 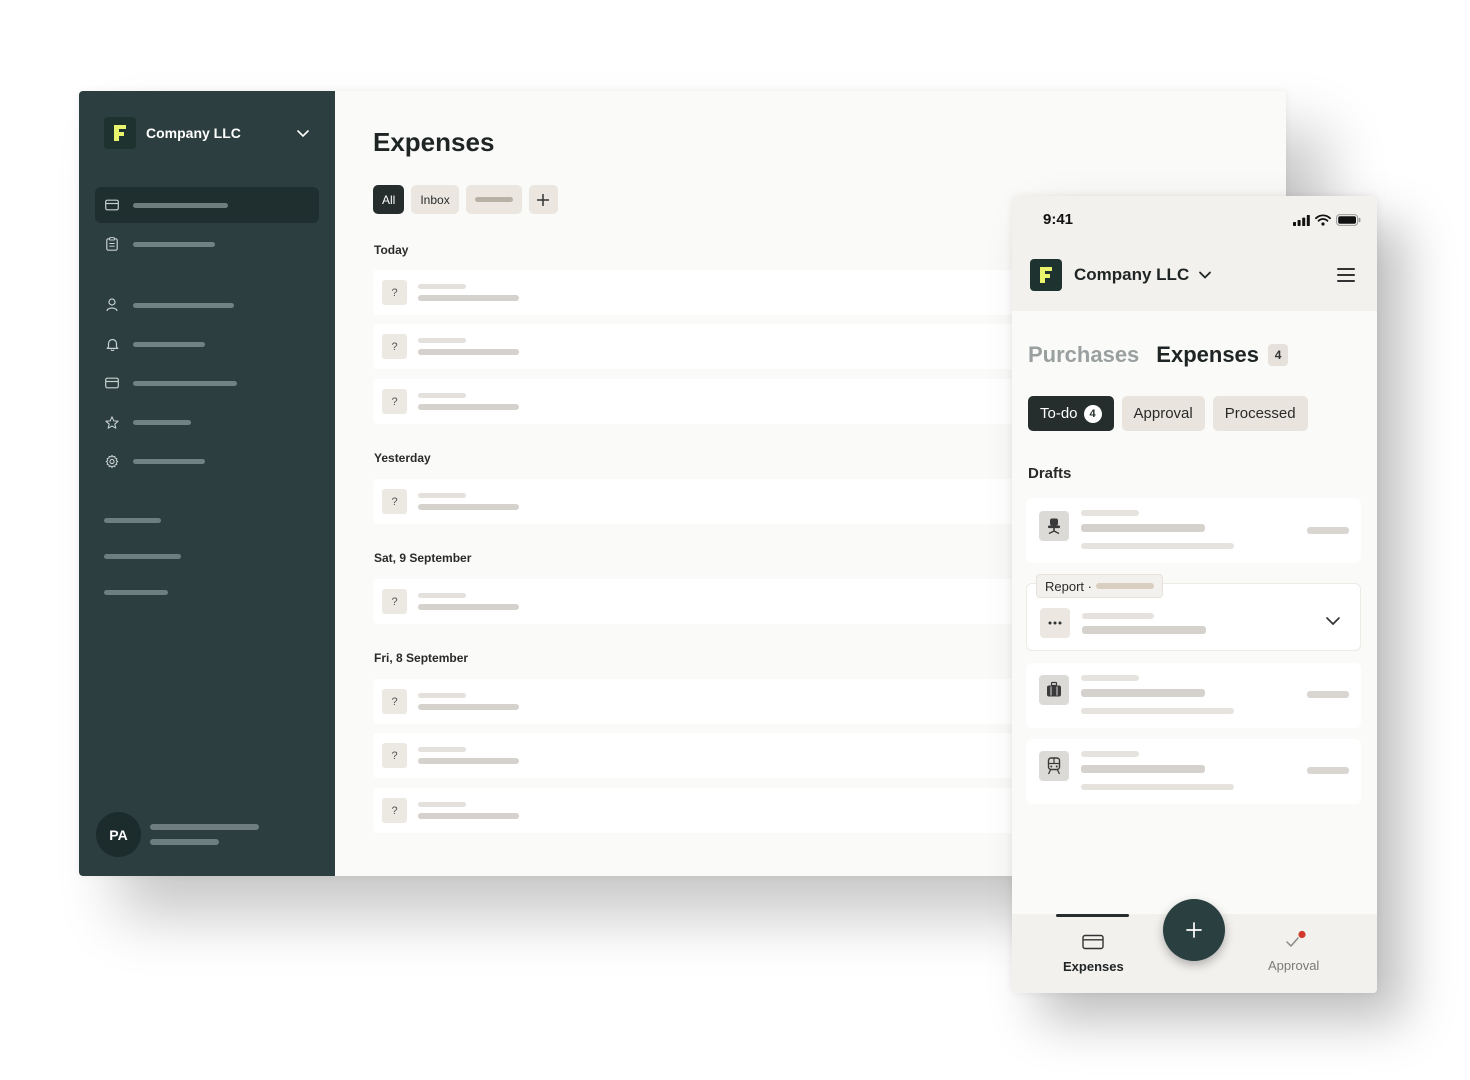 What do you see at coordinates (207, 483) in the screenshot?
I see `sidebar: Company LLC PA` at bounding box center [207, 483].